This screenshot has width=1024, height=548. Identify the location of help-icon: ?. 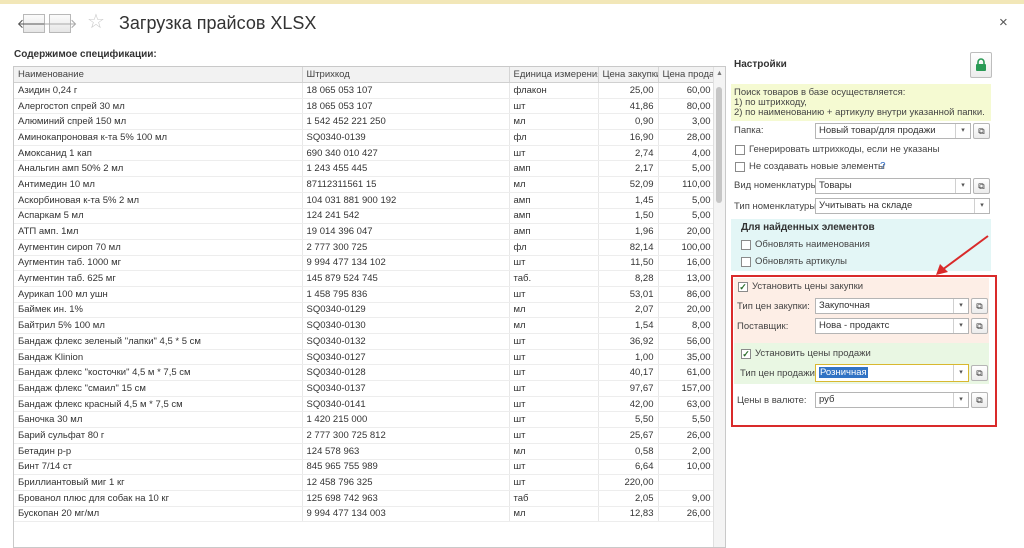
(883, 166).